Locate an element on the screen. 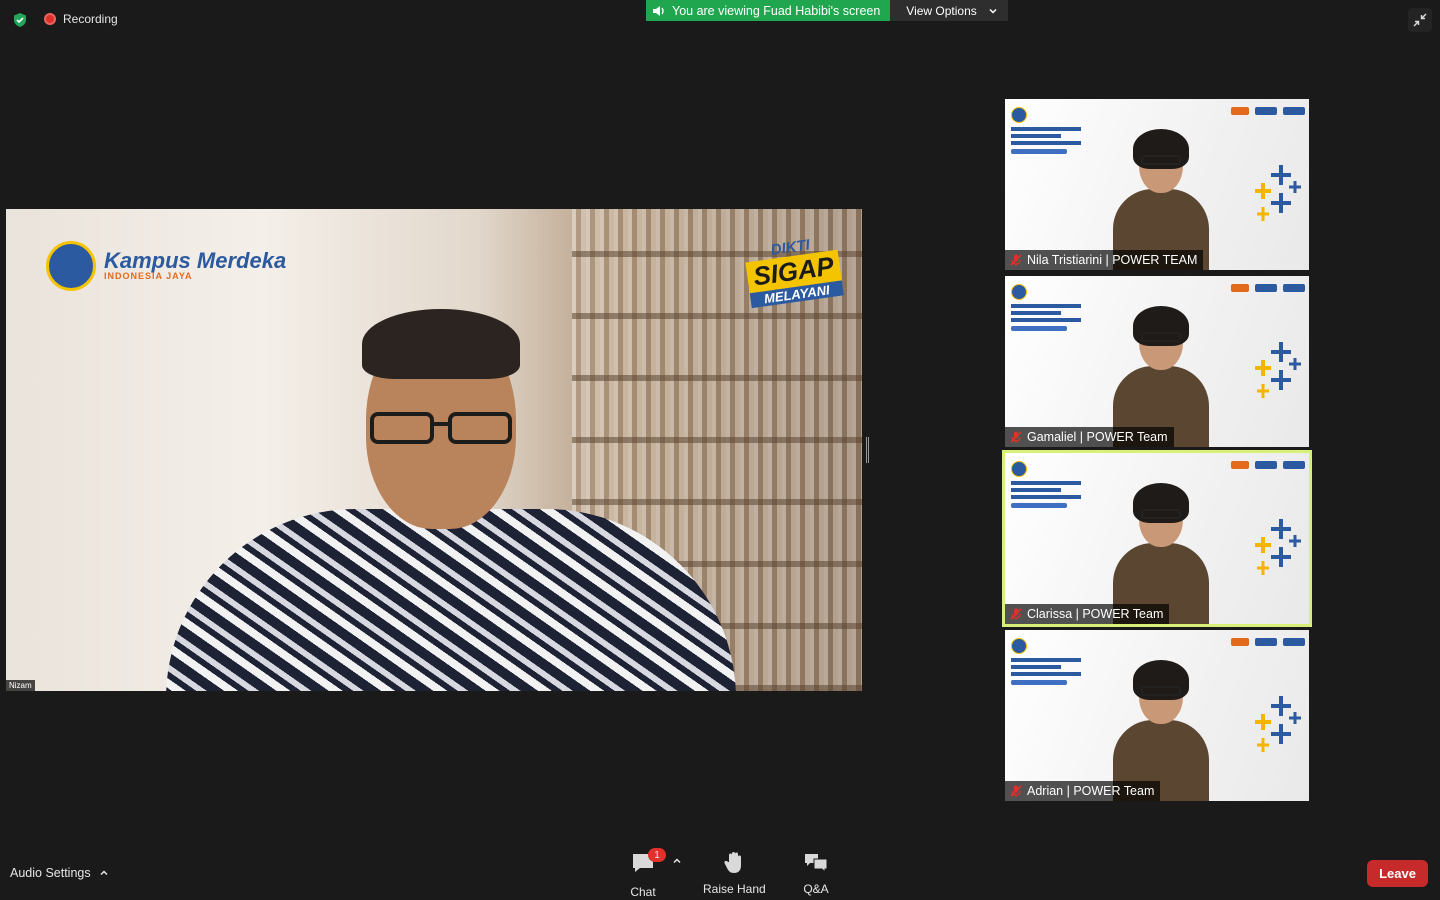 The image size is (1440, 900). participant-tile: Adrian | POWER Team is located at coordinates (1157, 715).